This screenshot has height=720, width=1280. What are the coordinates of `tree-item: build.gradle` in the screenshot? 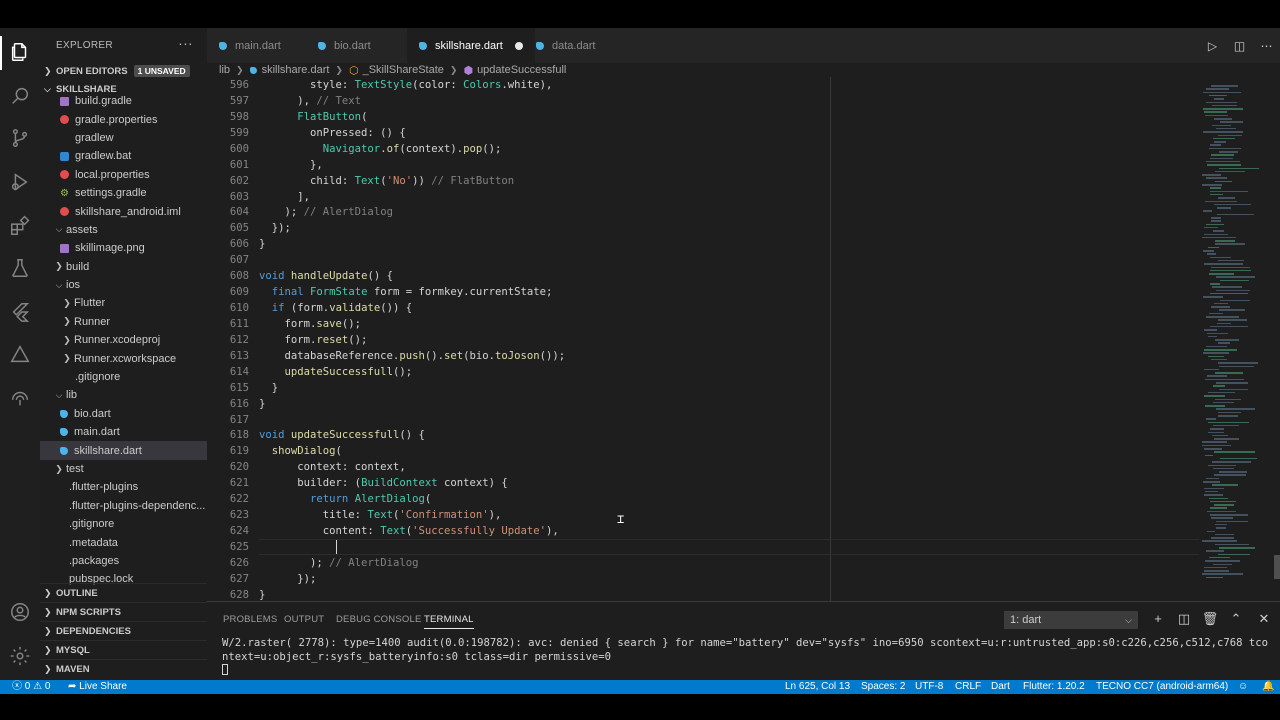 It's located at (123, 101).